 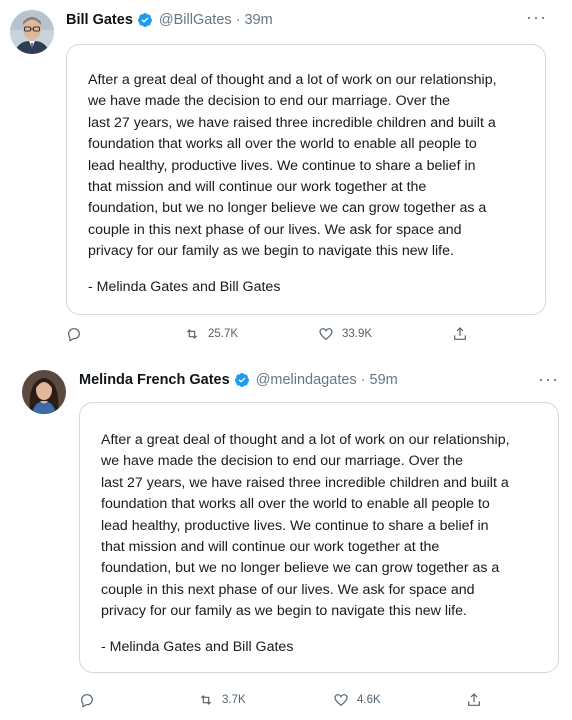 What do you see at coordinates (154, 380) in the screenshot?
I see `author-name: Melinda French Gates` at bounding box center [154, 380].